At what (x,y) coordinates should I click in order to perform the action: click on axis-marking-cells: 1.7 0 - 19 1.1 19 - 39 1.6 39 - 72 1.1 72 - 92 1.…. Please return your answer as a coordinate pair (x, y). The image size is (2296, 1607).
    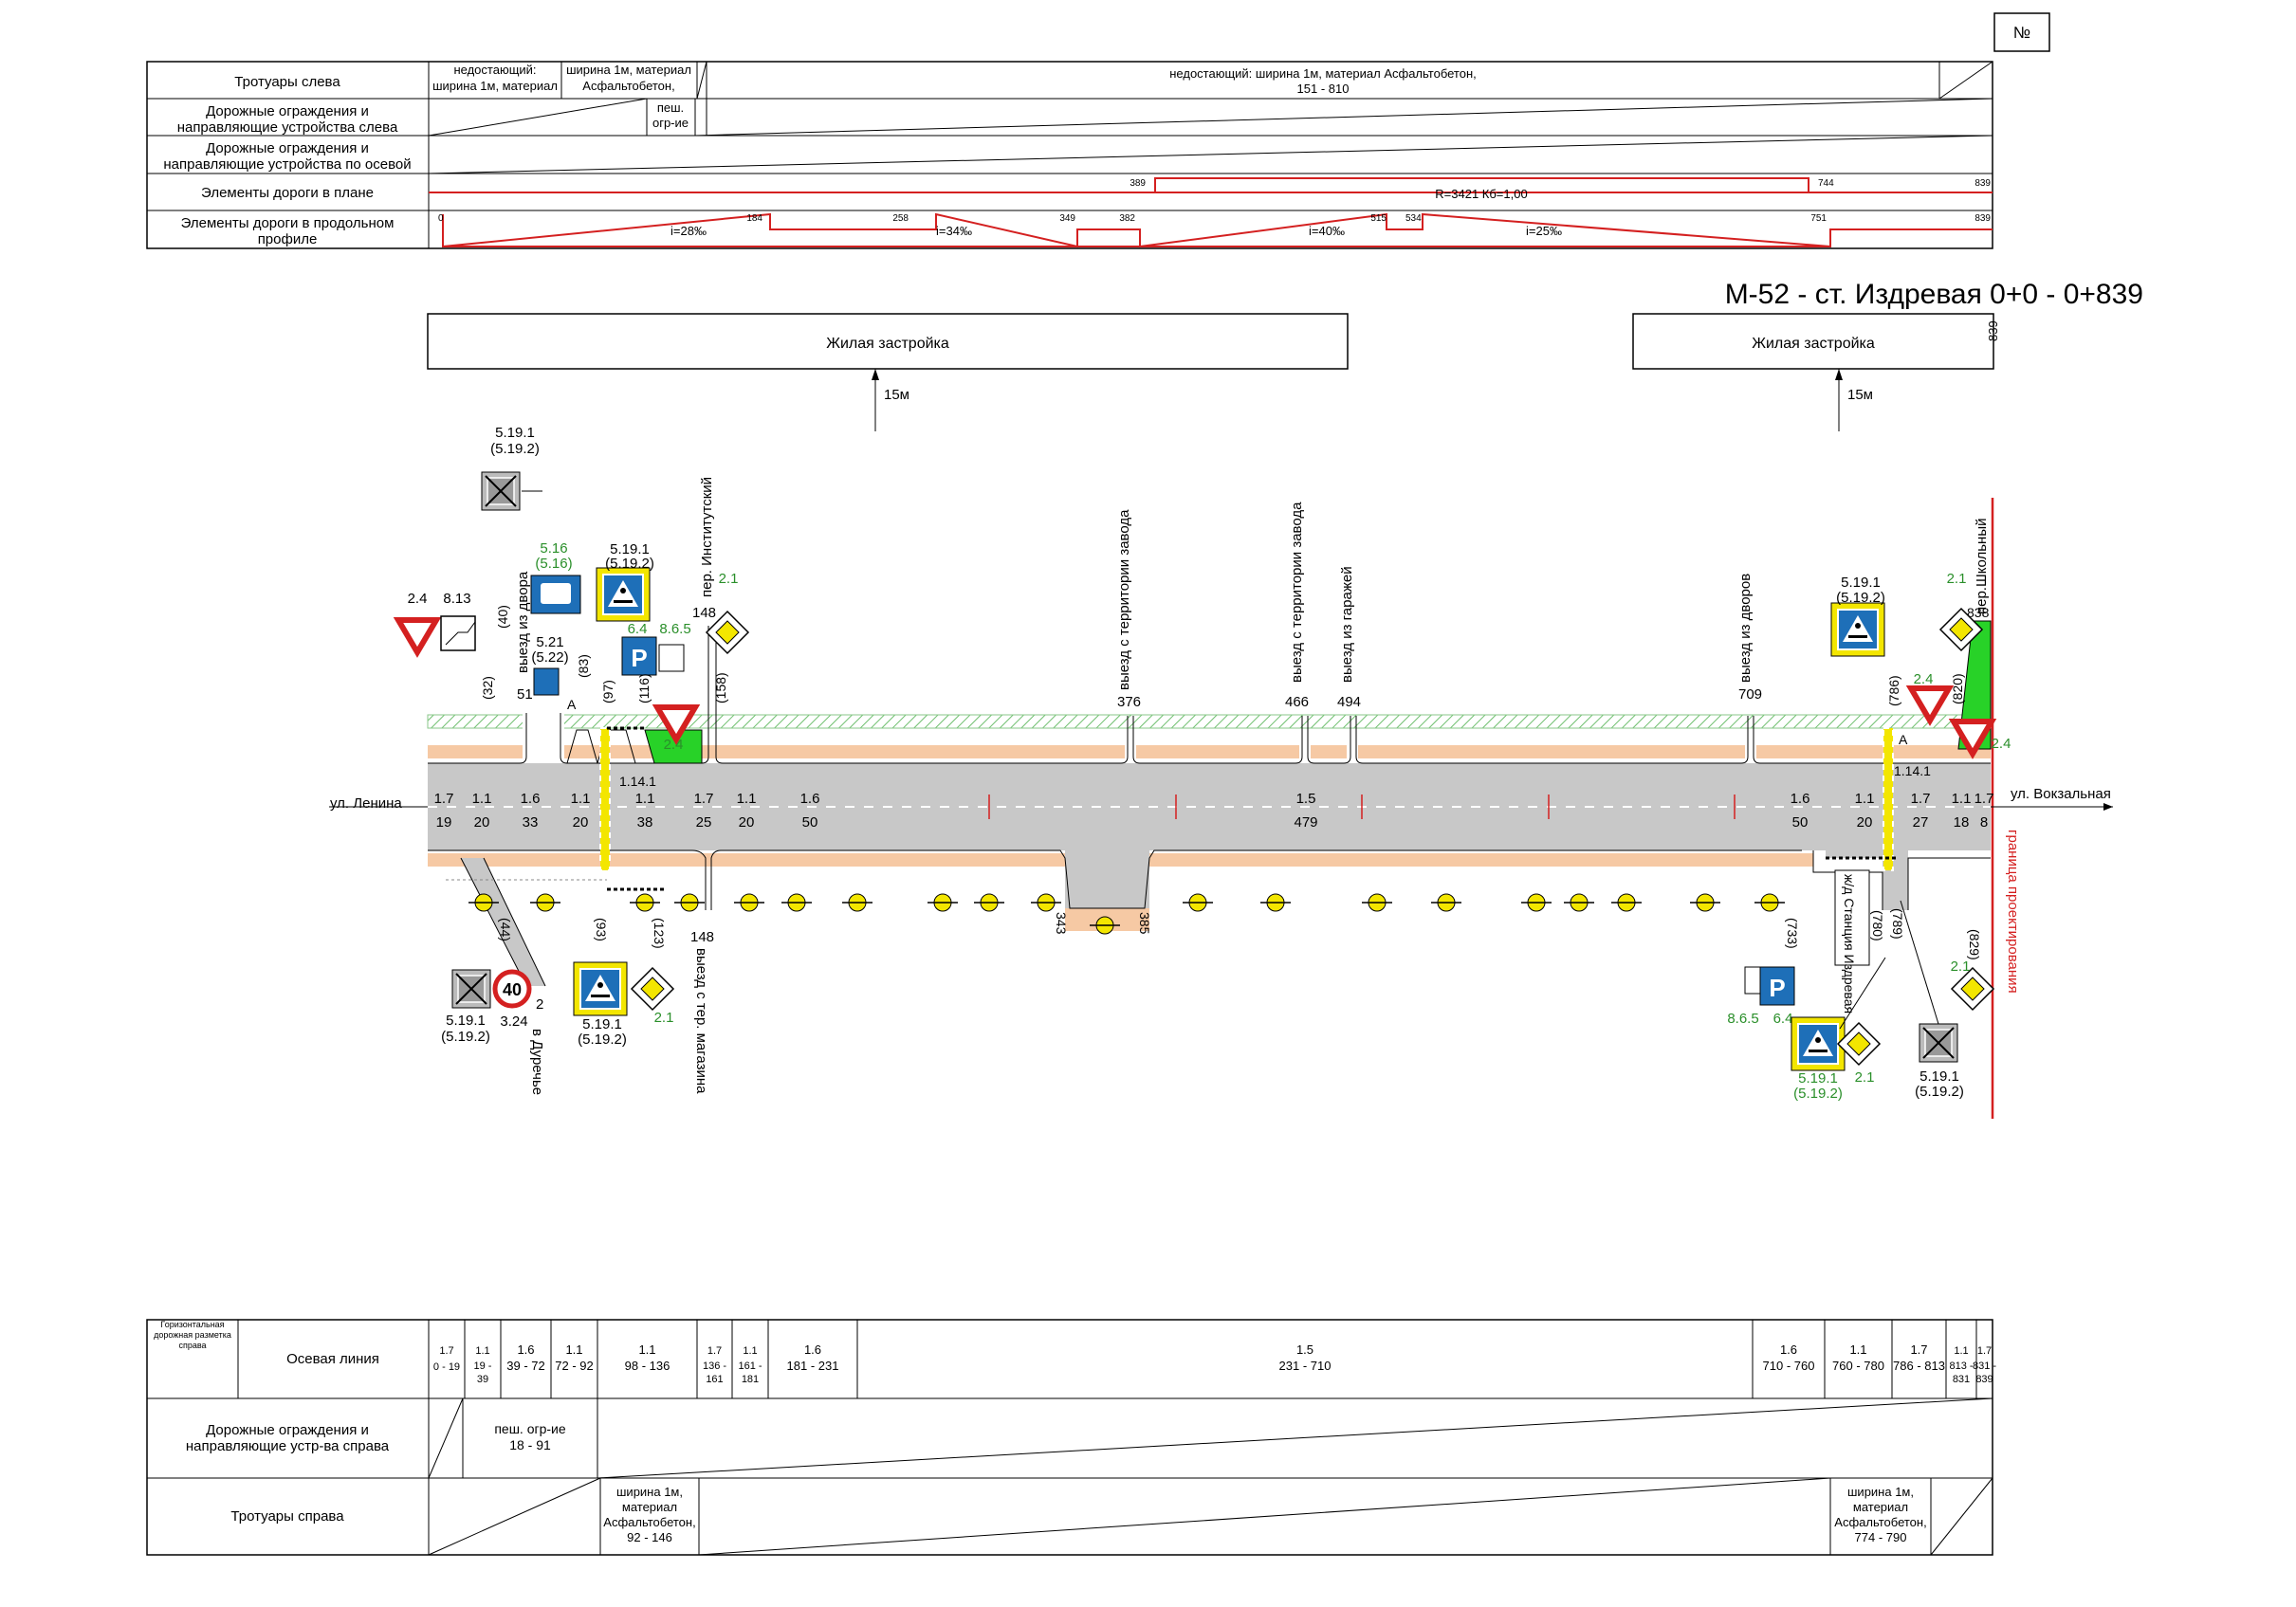
    Looking at the image, I should click on (1214, 1359).